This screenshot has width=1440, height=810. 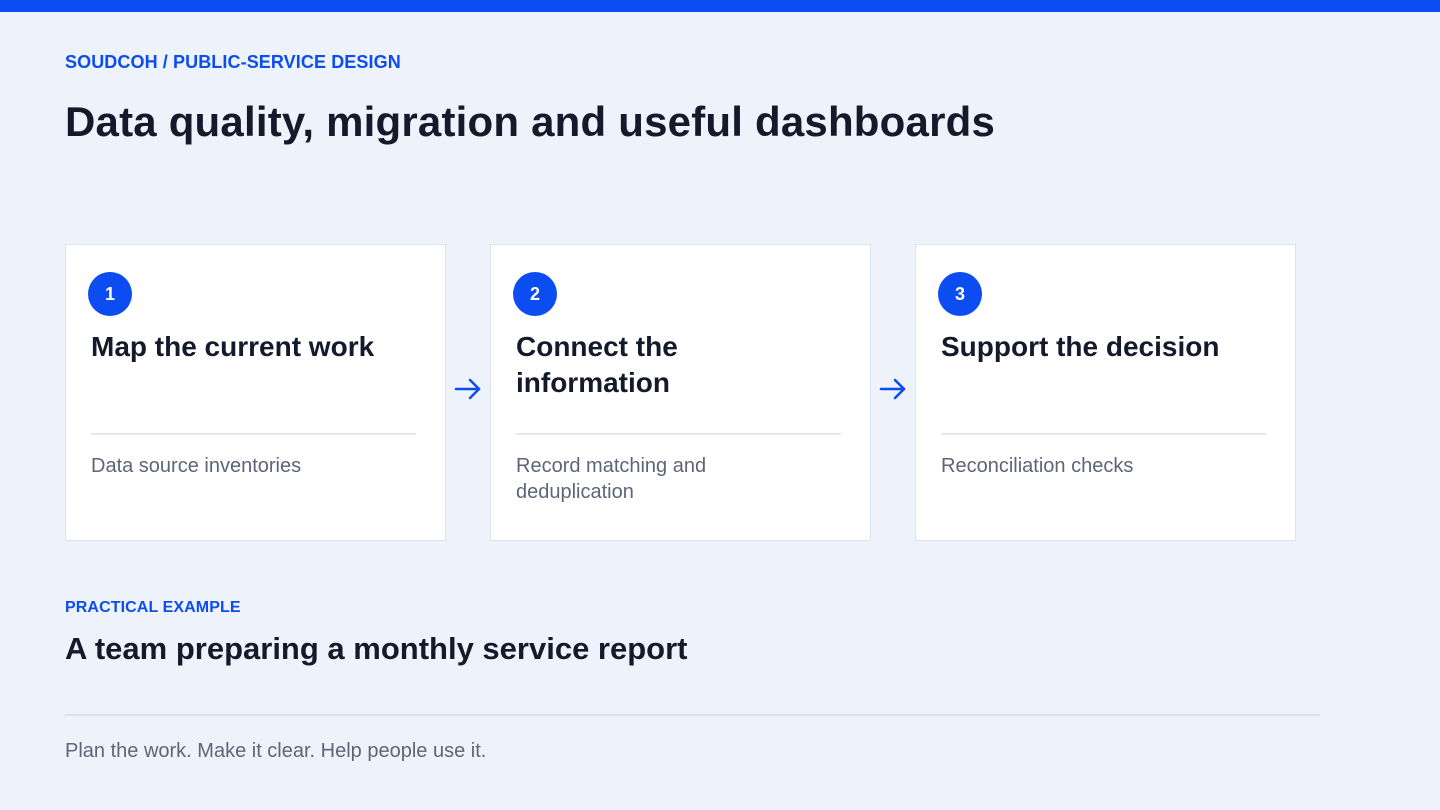 What do you see at coordinates (1080, 346) in the screenshot?
I see `step-title: Support the decision` at bounding box center [1080, 346].